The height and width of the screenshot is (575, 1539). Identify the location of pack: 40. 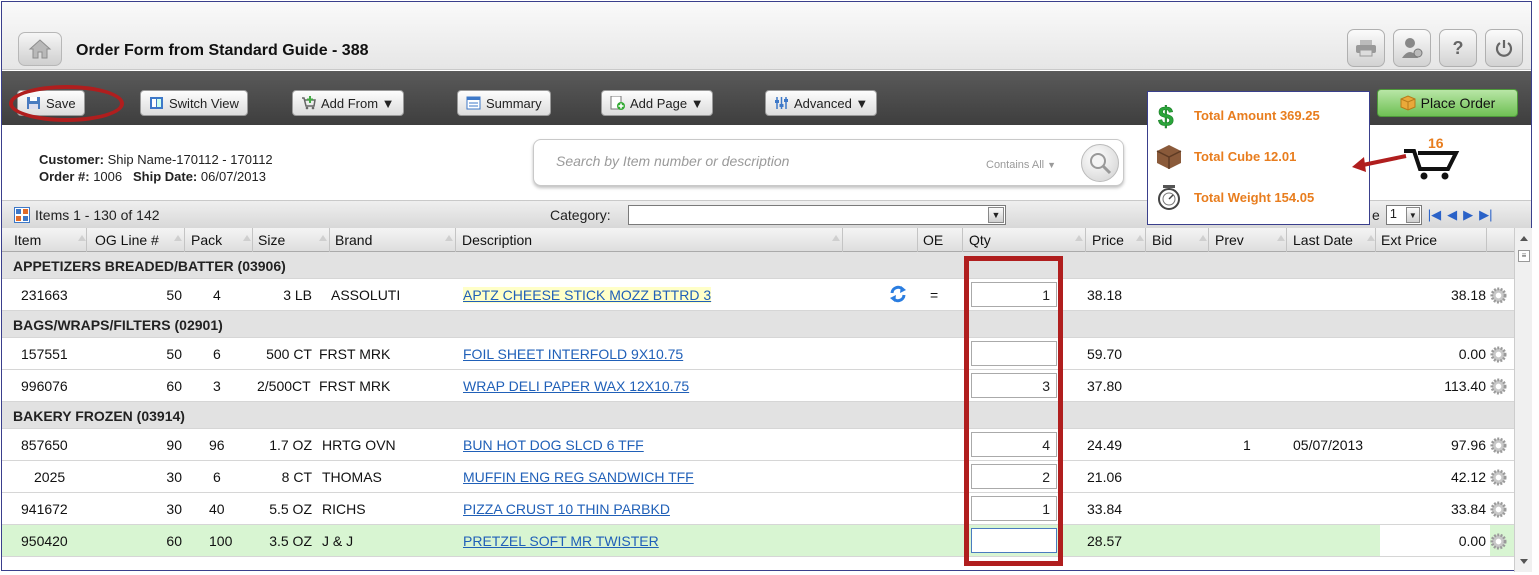
(217, 509).